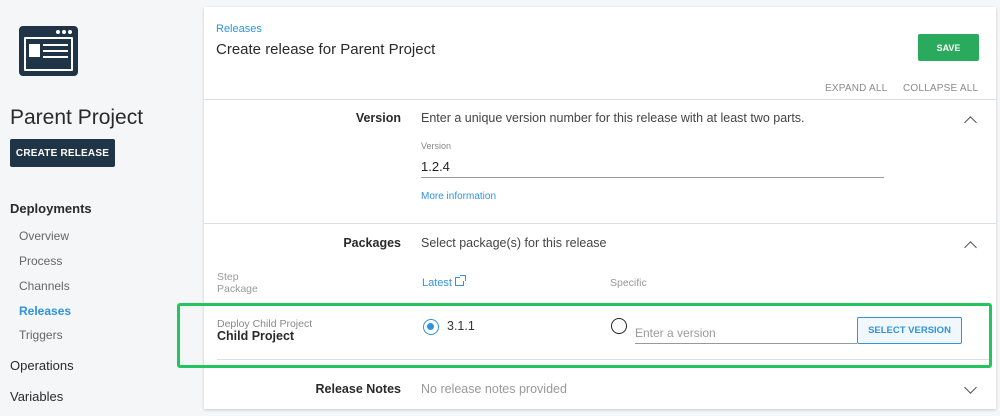 The width and height of the screenshot is (1000, 416). What do you see at coordinates (460, 280) in the screenshot?
I see `external-link-icon` at bounding box center [460, 280].